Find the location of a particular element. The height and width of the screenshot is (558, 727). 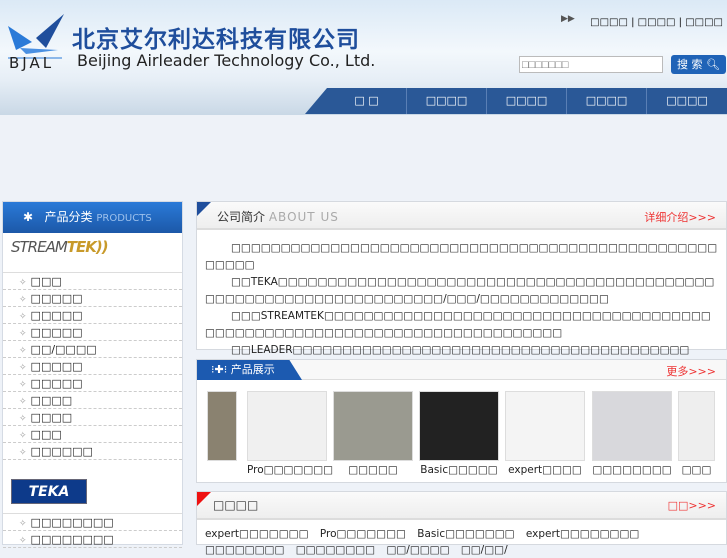

product-item is located at coordinates (222, 426).